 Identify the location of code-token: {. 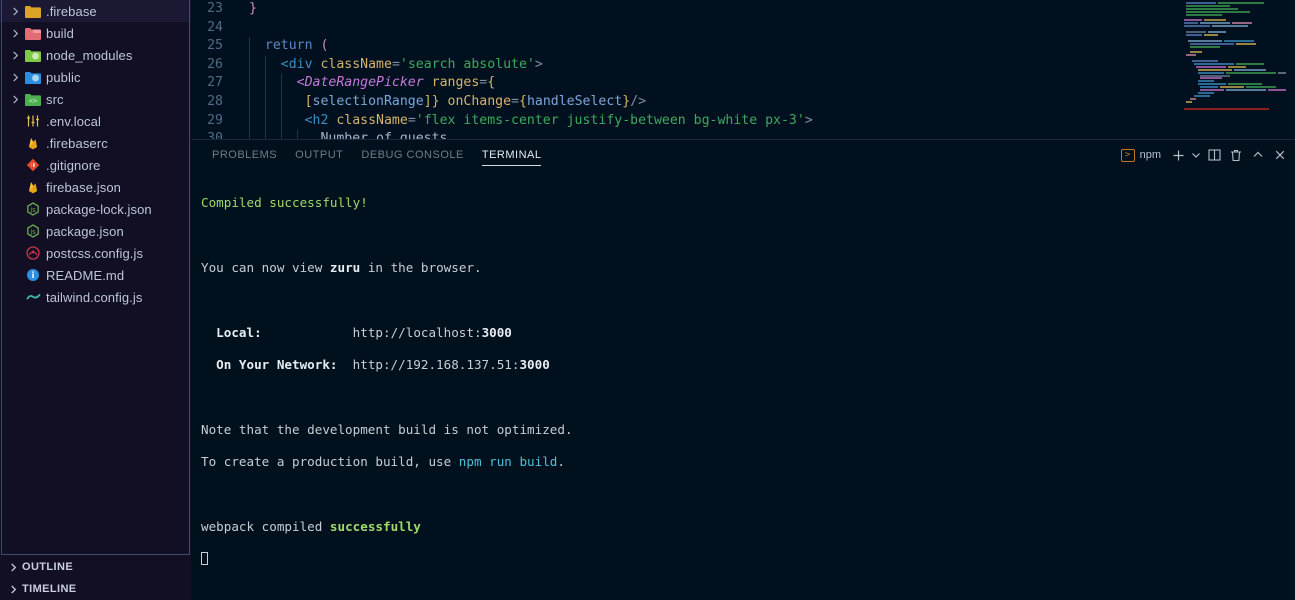
(491, 83).